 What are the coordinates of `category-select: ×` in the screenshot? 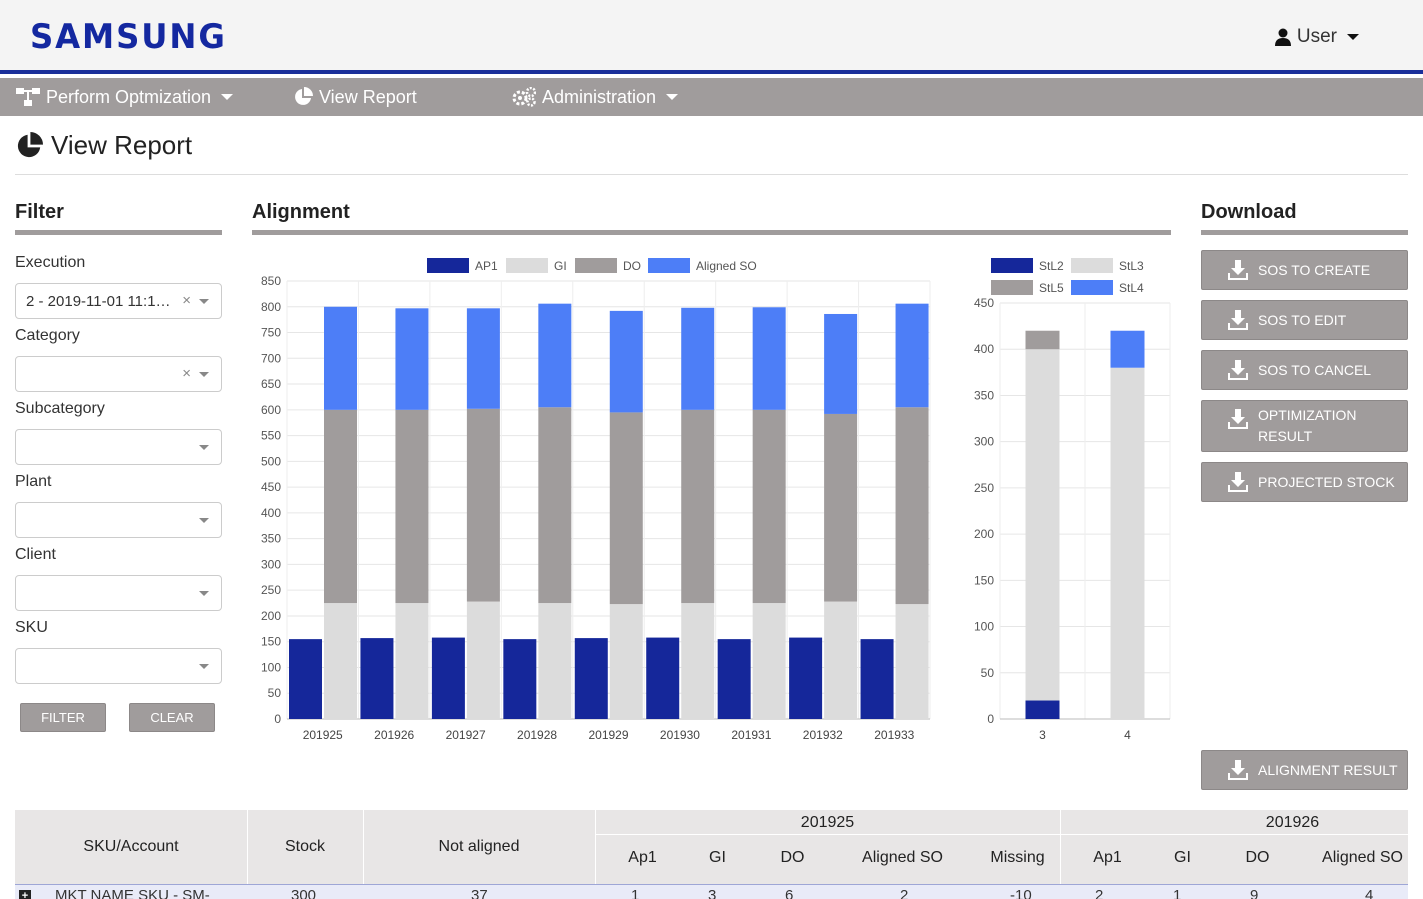 It's located at (118, 374).